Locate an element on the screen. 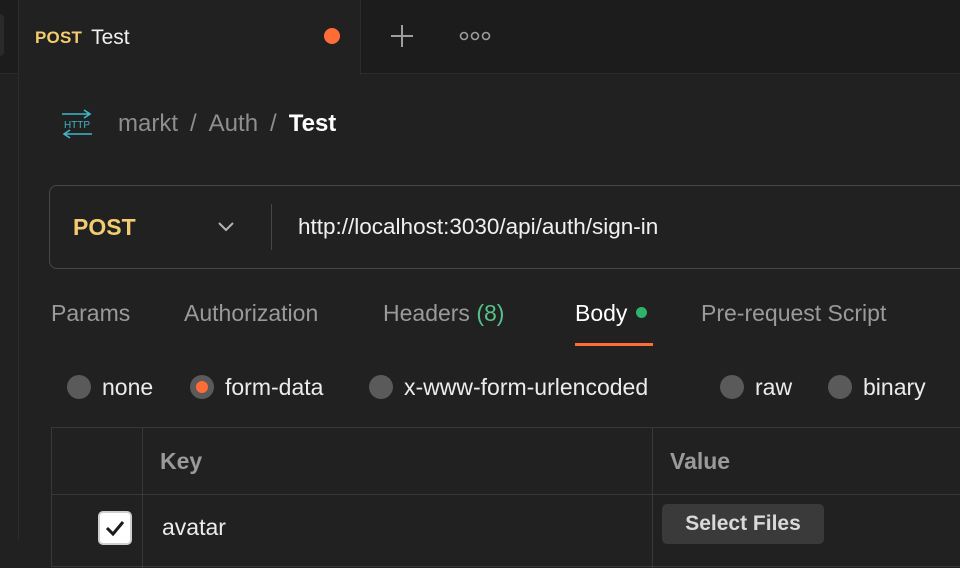  more-horizontal-icon is located at coordinates (475, 36).